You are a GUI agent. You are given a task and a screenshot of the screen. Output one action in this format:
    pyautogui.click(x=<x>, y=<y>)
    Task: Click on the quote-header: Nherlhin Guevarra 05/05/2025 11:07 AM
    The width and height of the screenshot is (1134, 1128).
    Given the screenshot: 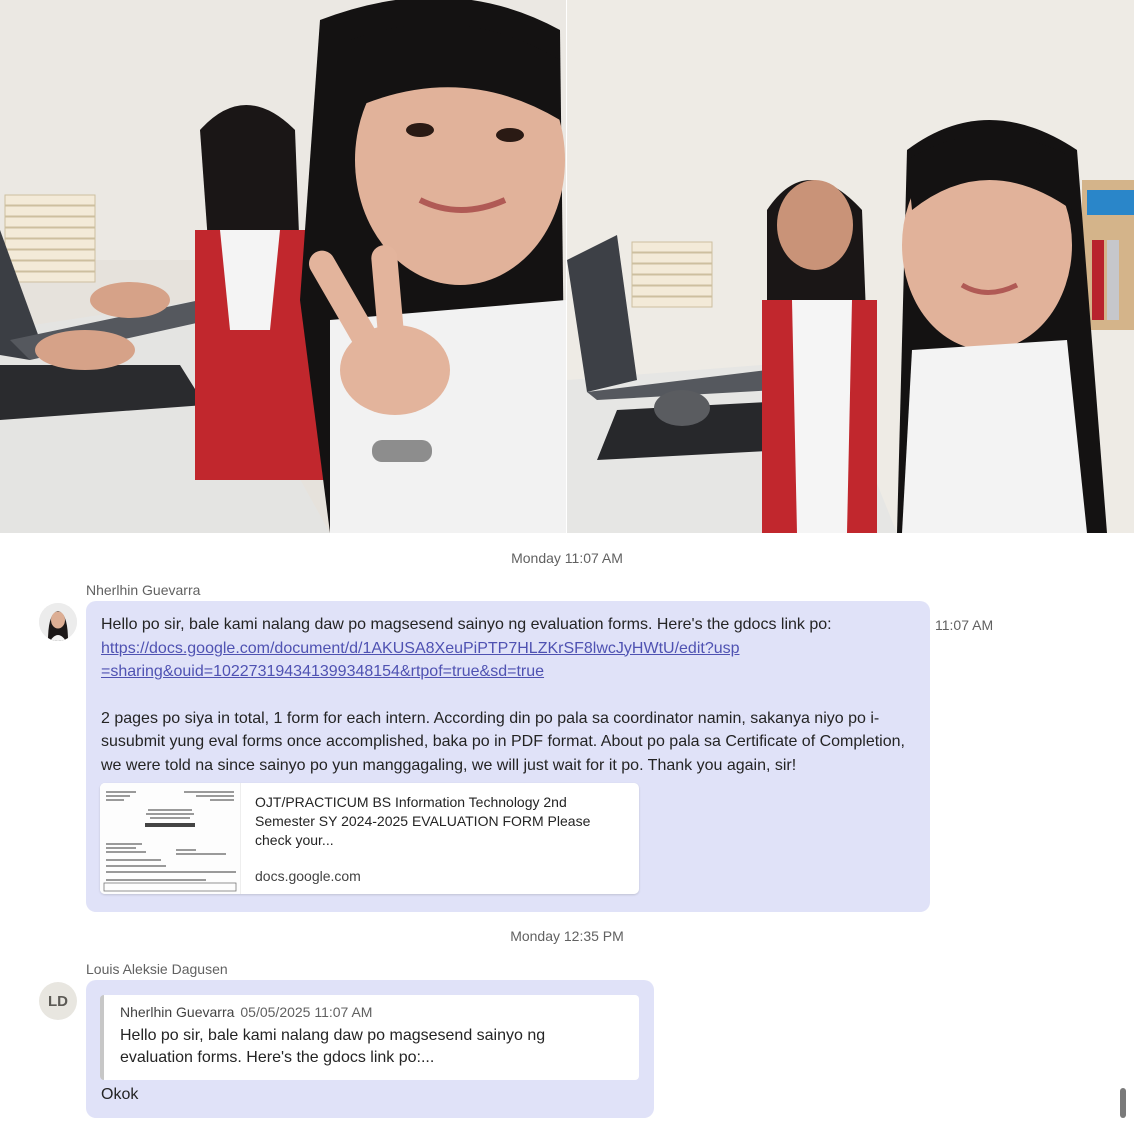 What is the action you would take?
    pyautogui.click(x=371, y=1012)
    